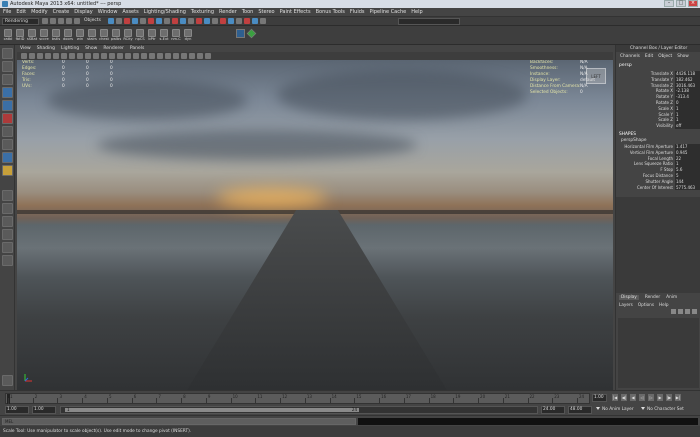 The width and height of the screenshot is (700, 437). Describe the element at coordinates (7, 118) in the screenshot. I see `scale-tool-icon` at that location.